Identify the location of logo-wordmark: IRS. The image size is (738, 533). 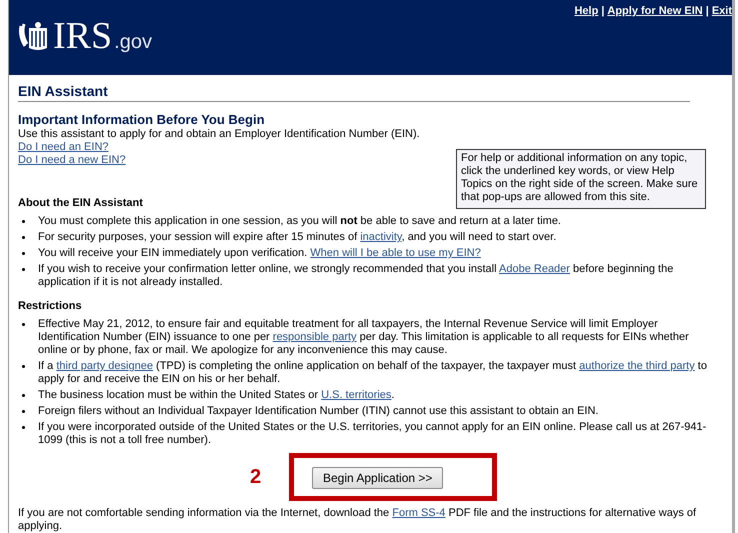
(82, 36).